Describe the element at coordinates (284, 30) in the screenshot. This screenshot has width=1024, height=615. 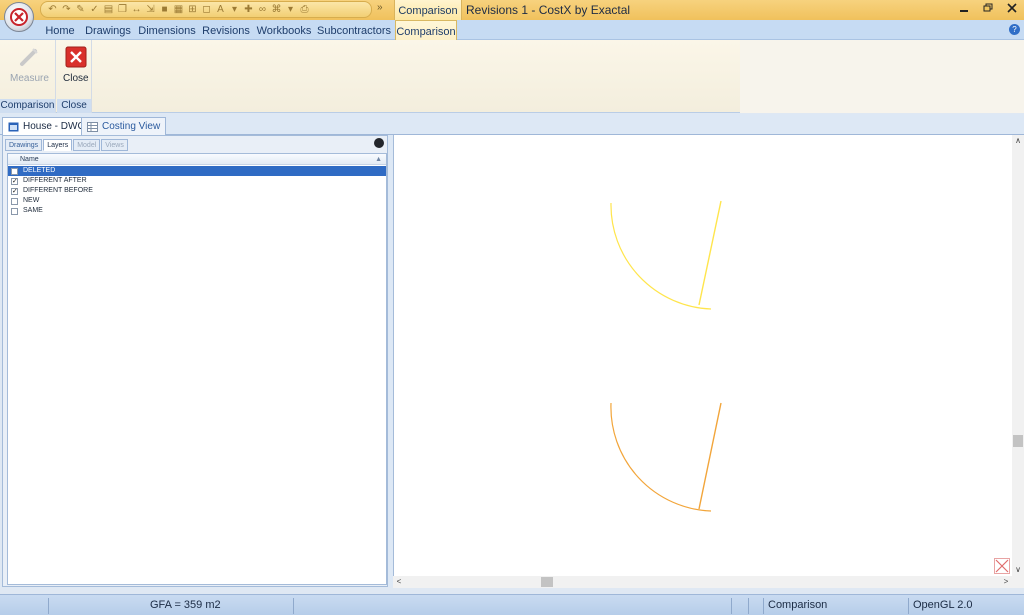
I see `tab-workbooks: Workbooks` at that location.